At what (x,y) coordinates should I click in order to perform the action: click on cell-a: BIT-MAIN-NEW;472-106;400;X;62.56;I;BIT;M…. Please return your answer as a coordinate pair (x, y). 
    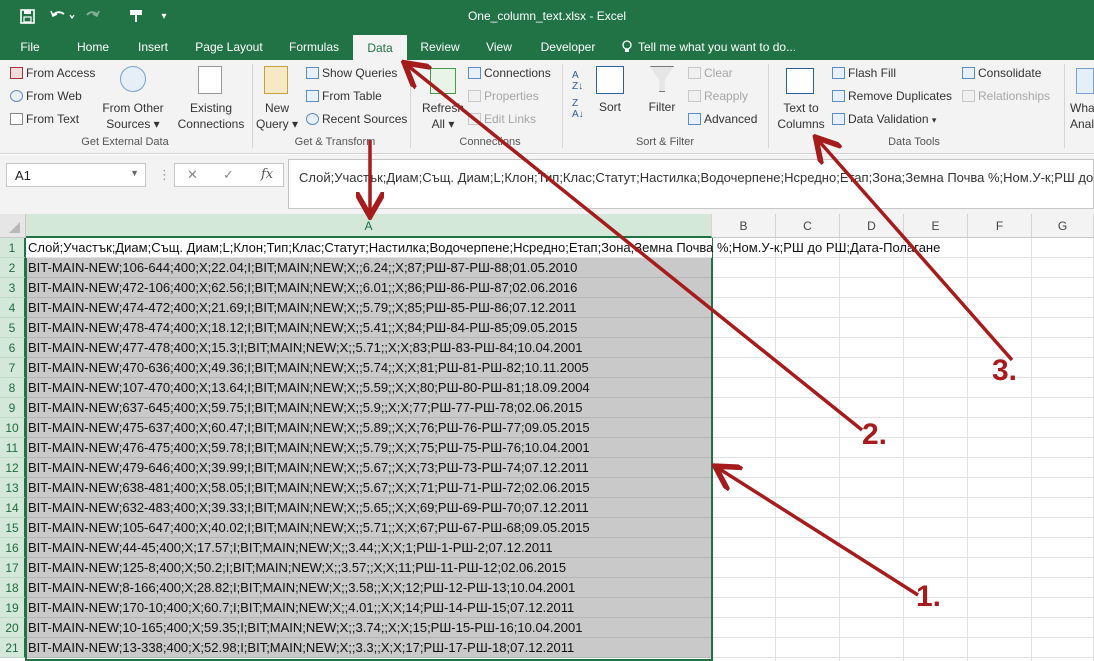
    Looking at the image, I should click on (369, 288).